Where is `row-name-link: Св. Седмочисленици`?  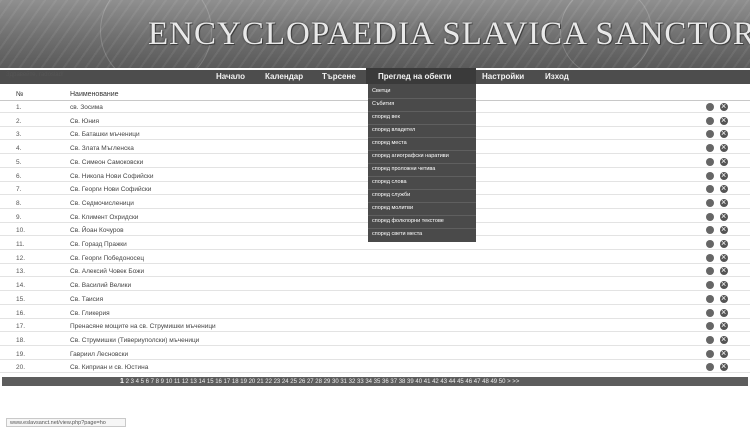
row-name-link: Св. Седмочисленици is located at coordinates (102, 203).